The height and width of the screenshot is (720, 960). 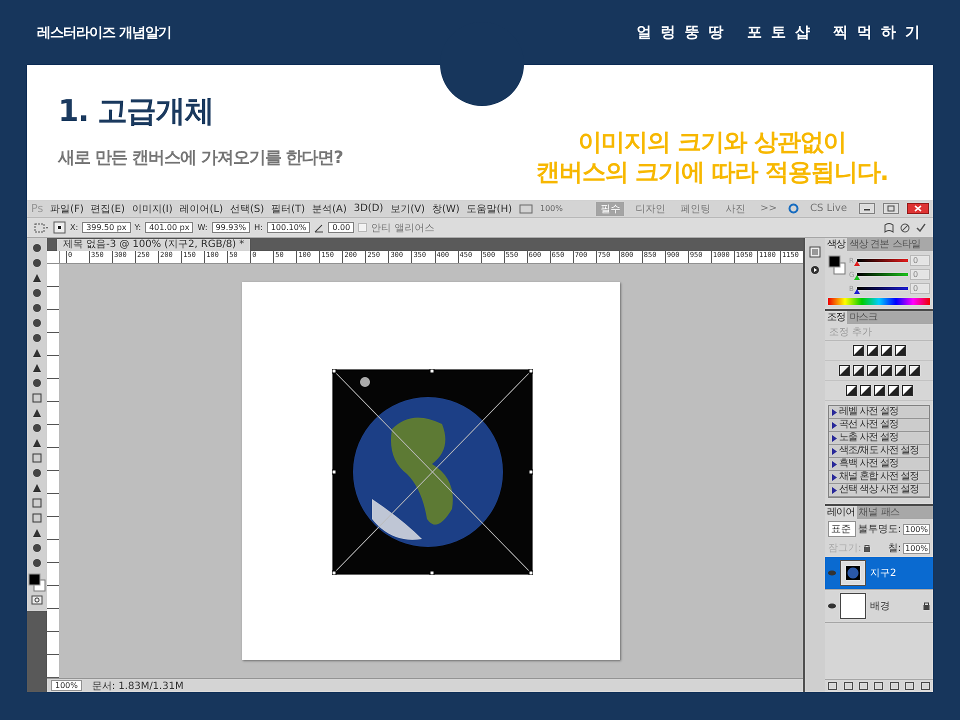 What do you see at coordinates (432, 472) in the screenshot?
I see `earth-photo-with-transform-box` at bounding box center [432, 472].